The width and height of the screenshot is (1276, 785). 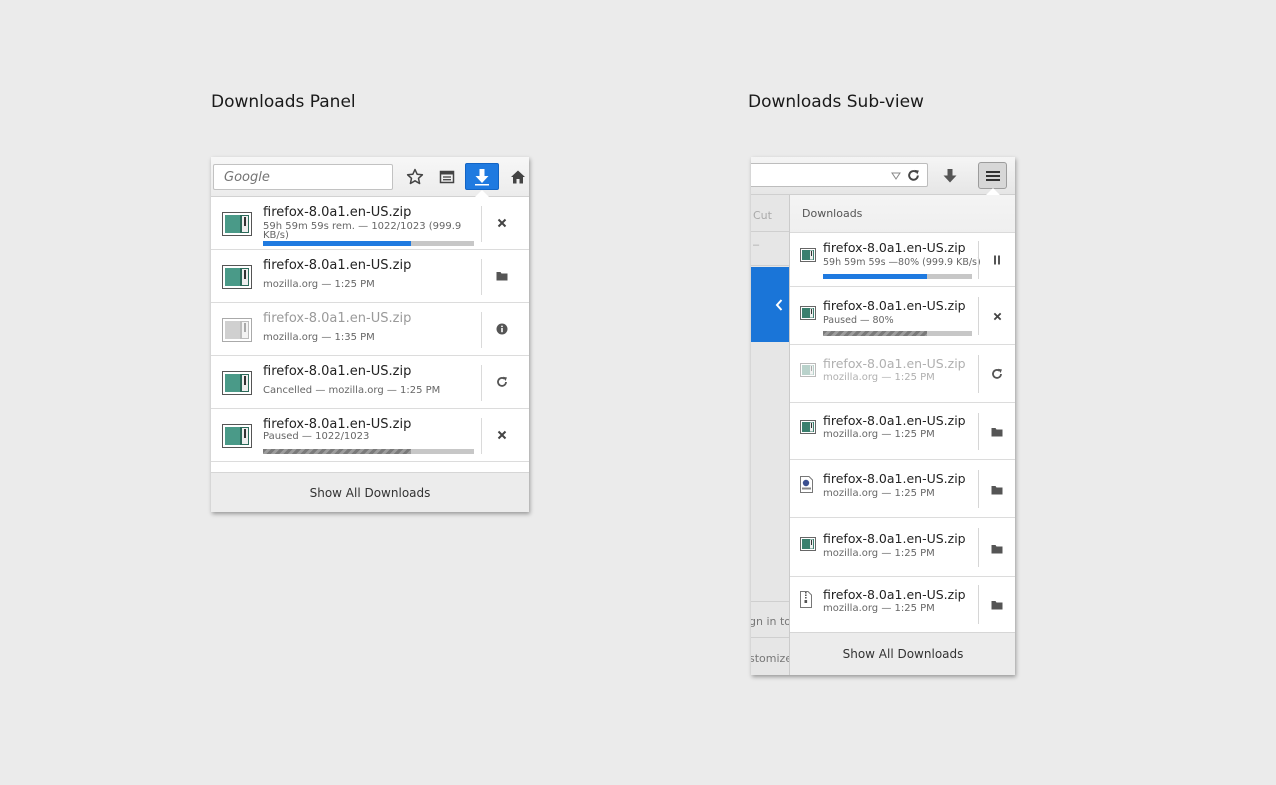 I want to click on star-icon, so click(x=415, y=177).